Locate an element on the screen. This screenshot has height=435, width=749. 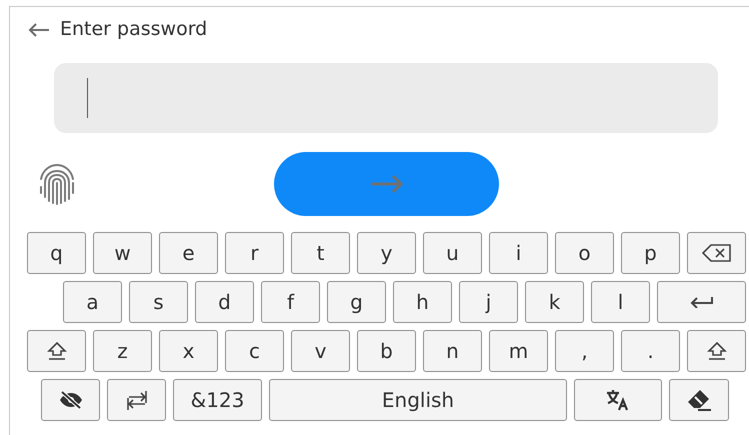
key-button: t is located at coordinates (320, 253).